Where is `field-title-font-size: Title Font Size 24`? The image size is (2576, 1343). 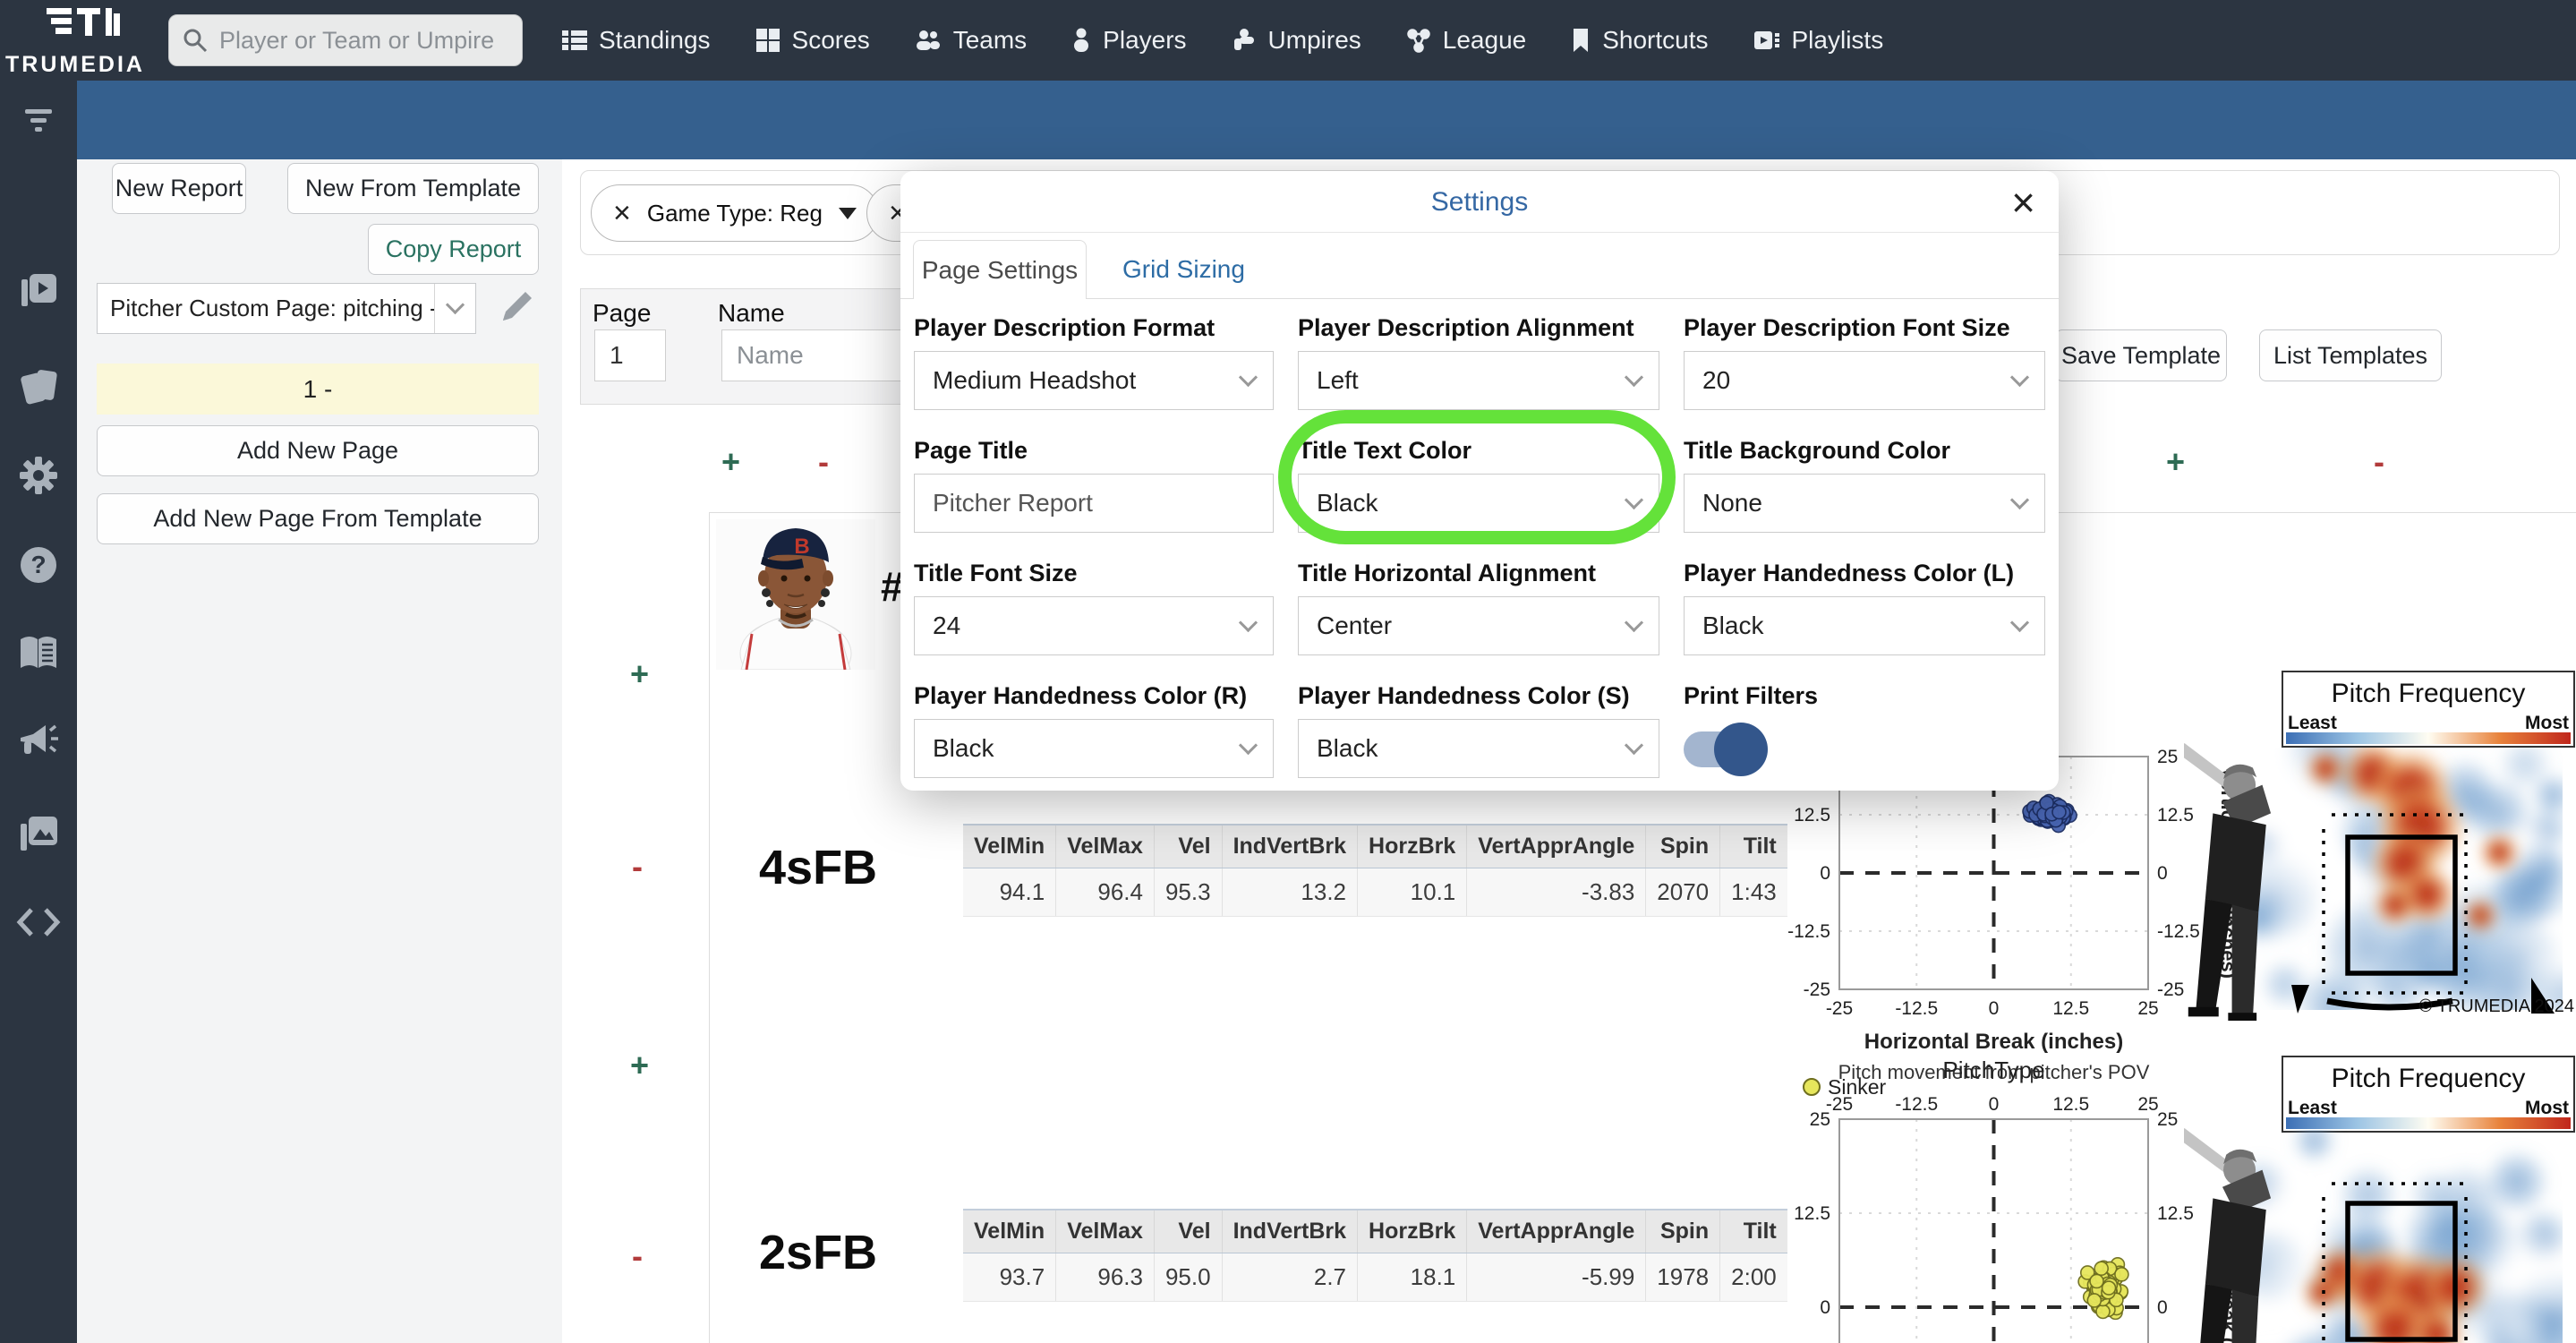
field-title-font-size: Title Font Size 24 is located at coordinates (1094, 613).